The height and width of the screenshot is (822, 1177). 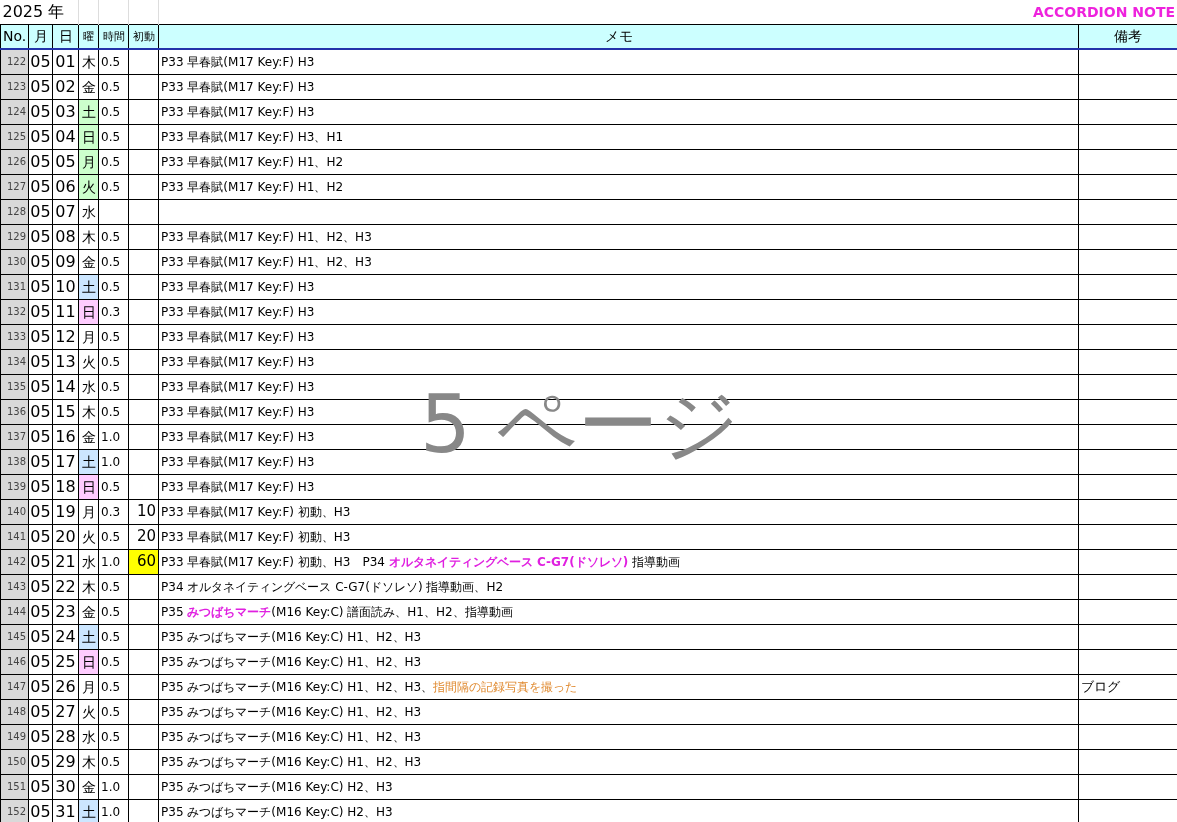 I want to click on day-cell: 12, so click(x=65, y=336).